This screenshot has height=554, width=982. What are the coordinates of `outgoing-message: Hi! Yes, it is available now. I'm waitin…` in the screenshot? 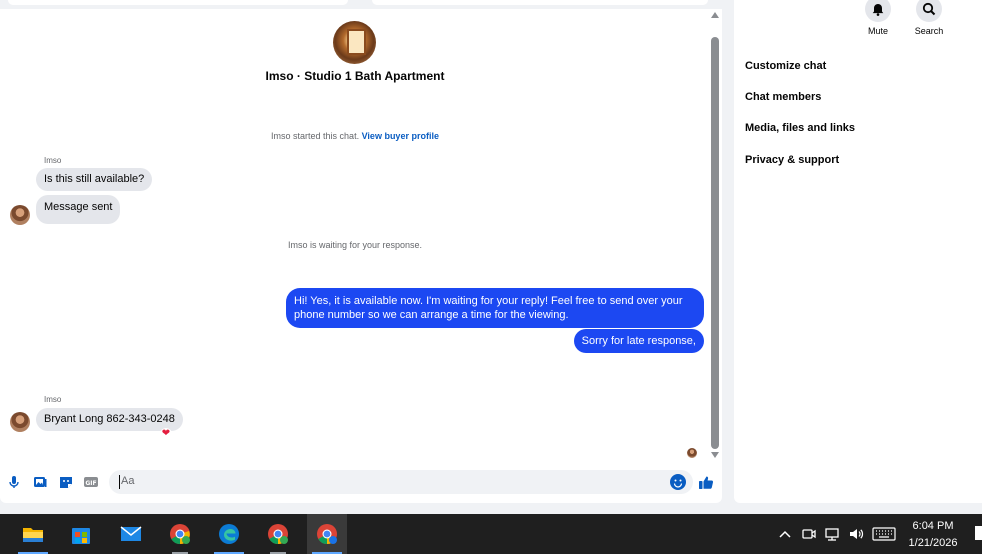 It's located at (495, 308).